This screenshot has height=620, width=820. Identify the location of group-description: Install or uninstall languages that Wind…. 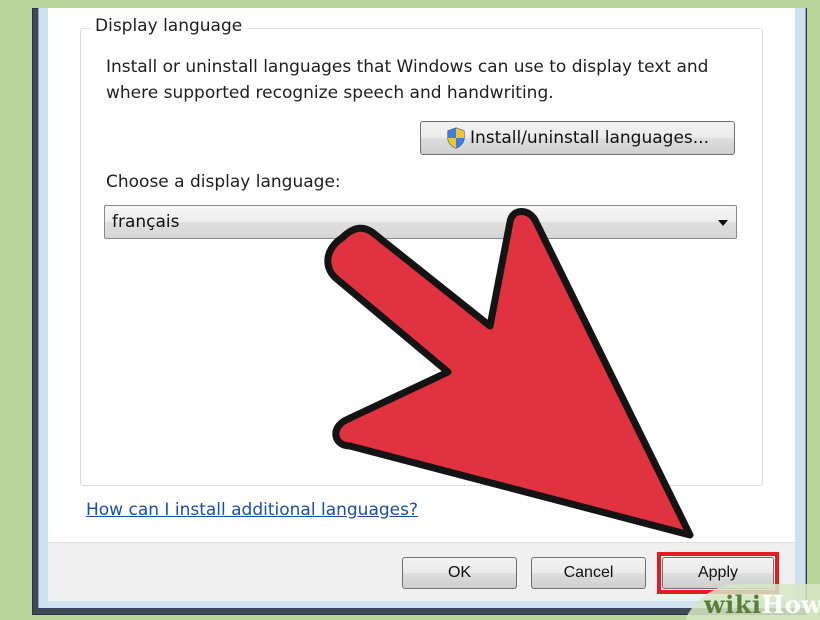
(407, 80).